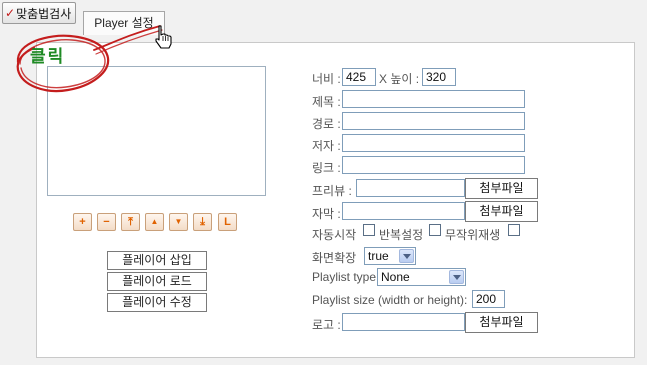 The height and width of the screenshot is (365, 647). I want to click on preview-label: 프리뷰 :, so click(332, 191).